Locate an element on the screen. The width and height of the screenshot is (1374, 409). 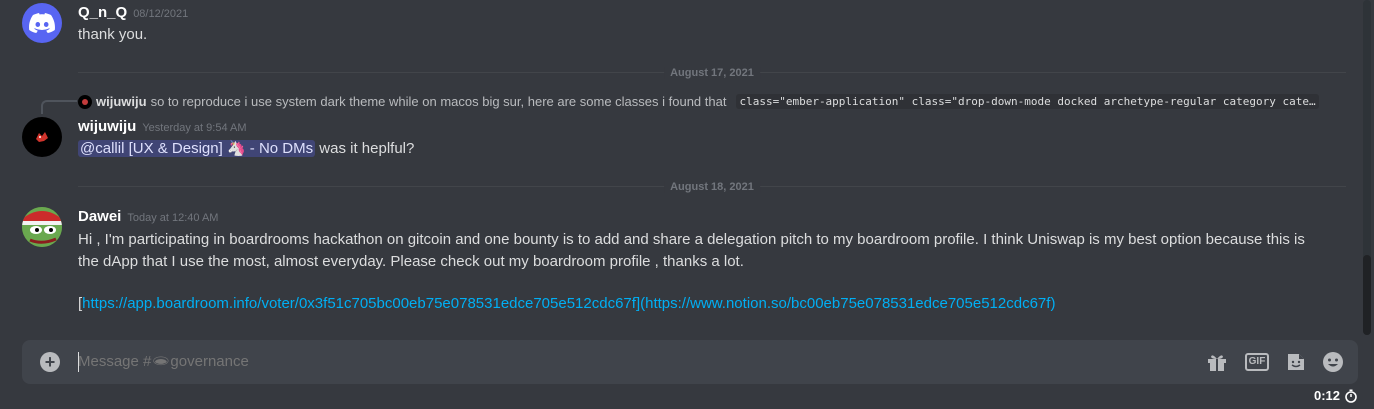
gif-label: GIF is located at coordinates (1257, 362).